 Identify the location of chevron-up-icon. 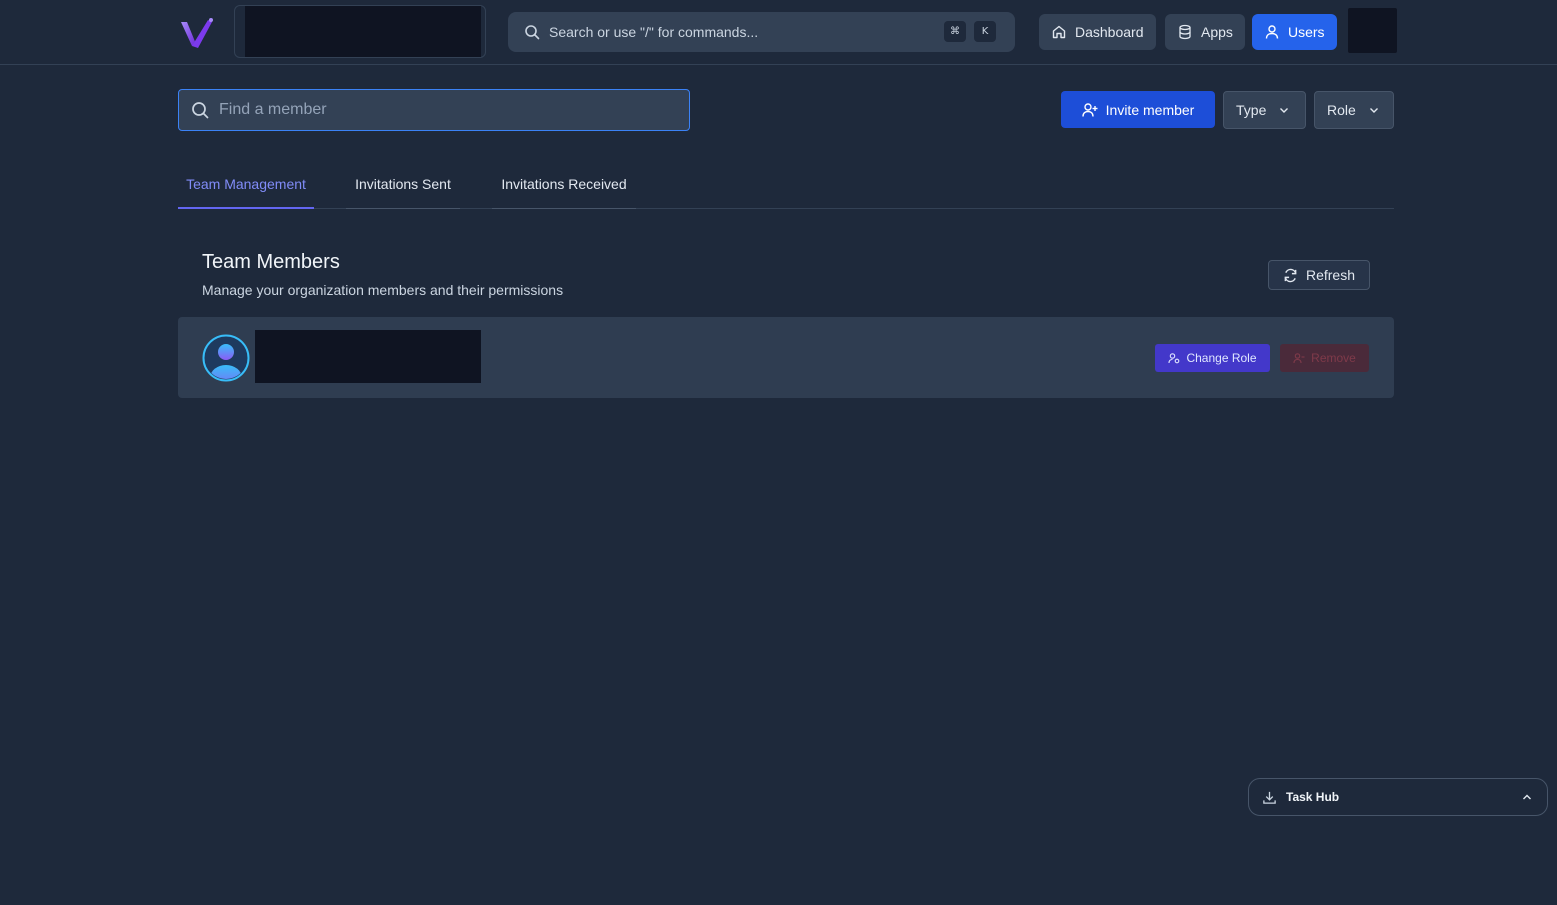
(1527, 797).